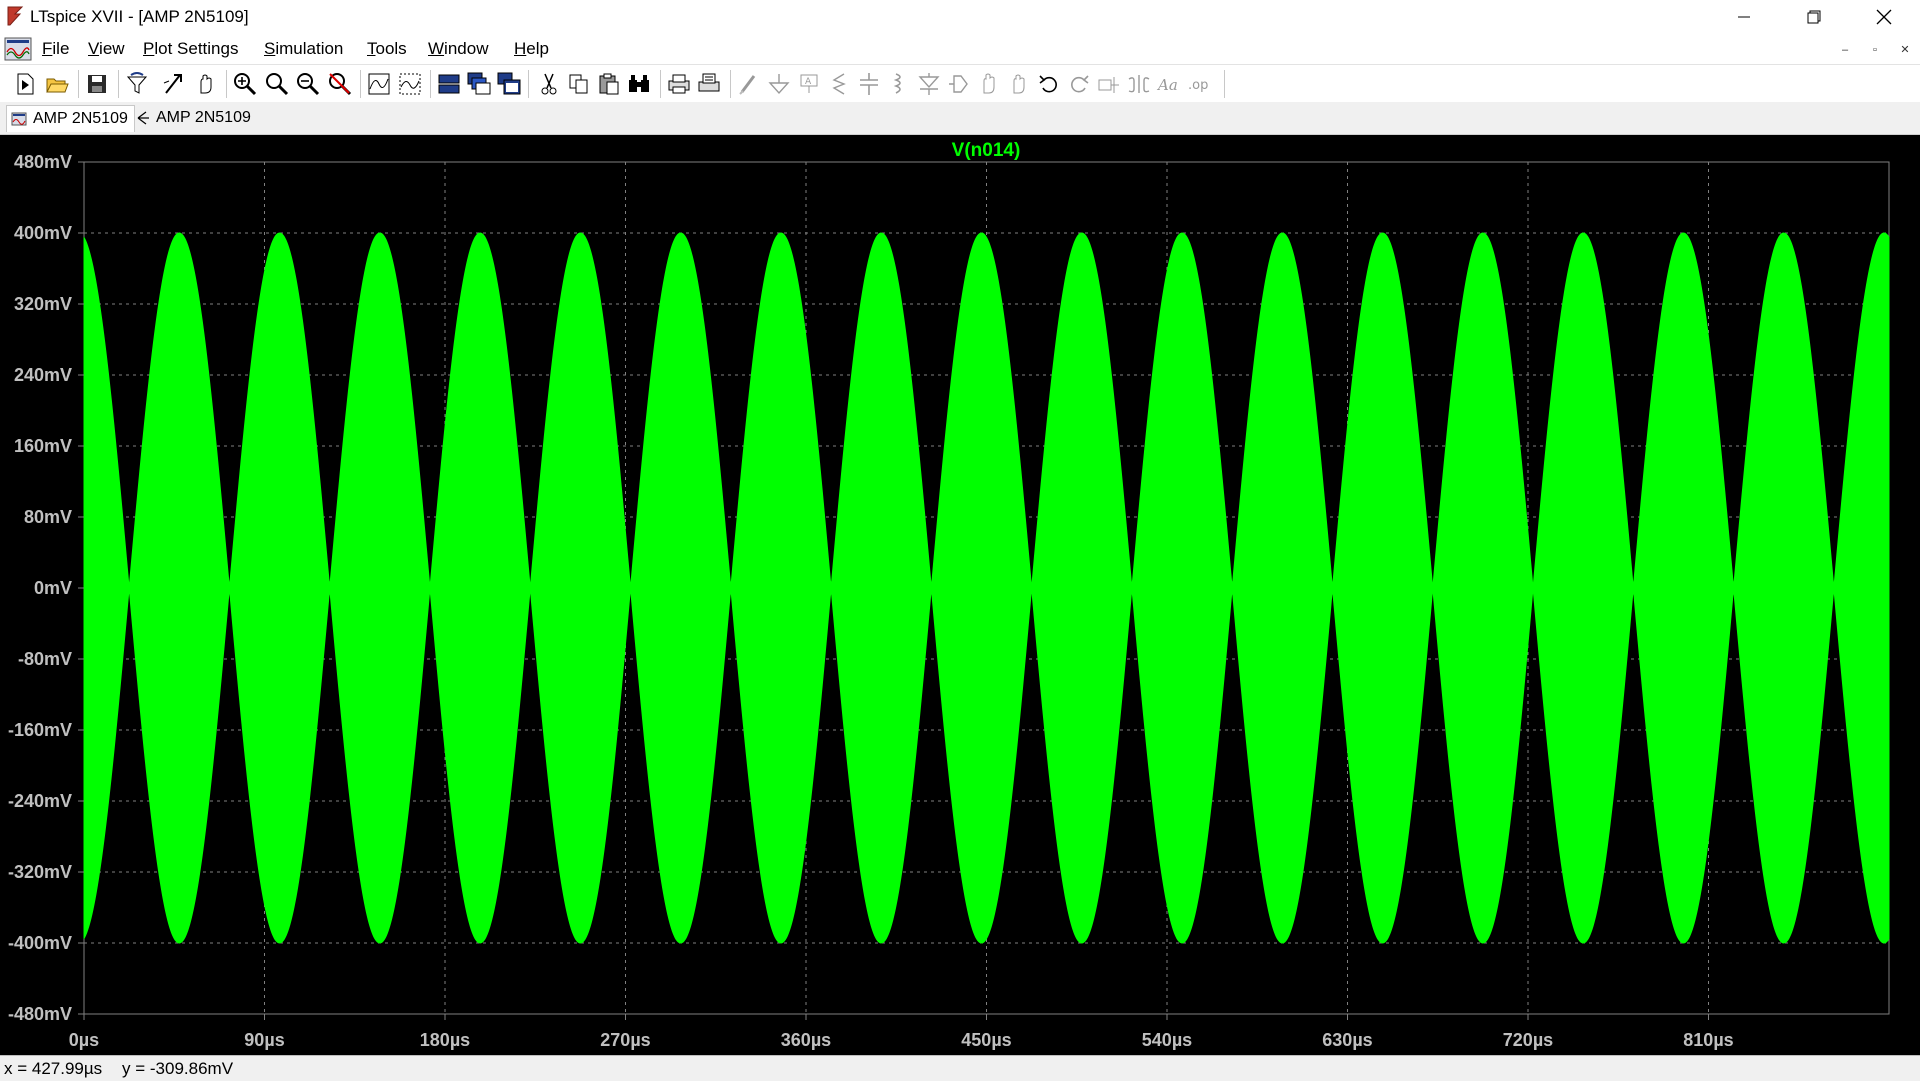 This screenshot has height=1081, width=1920. What do you see at coordinates (531, 49) in the screenshot?
I see `menu-help: Help` at bounding box center [531, 49].